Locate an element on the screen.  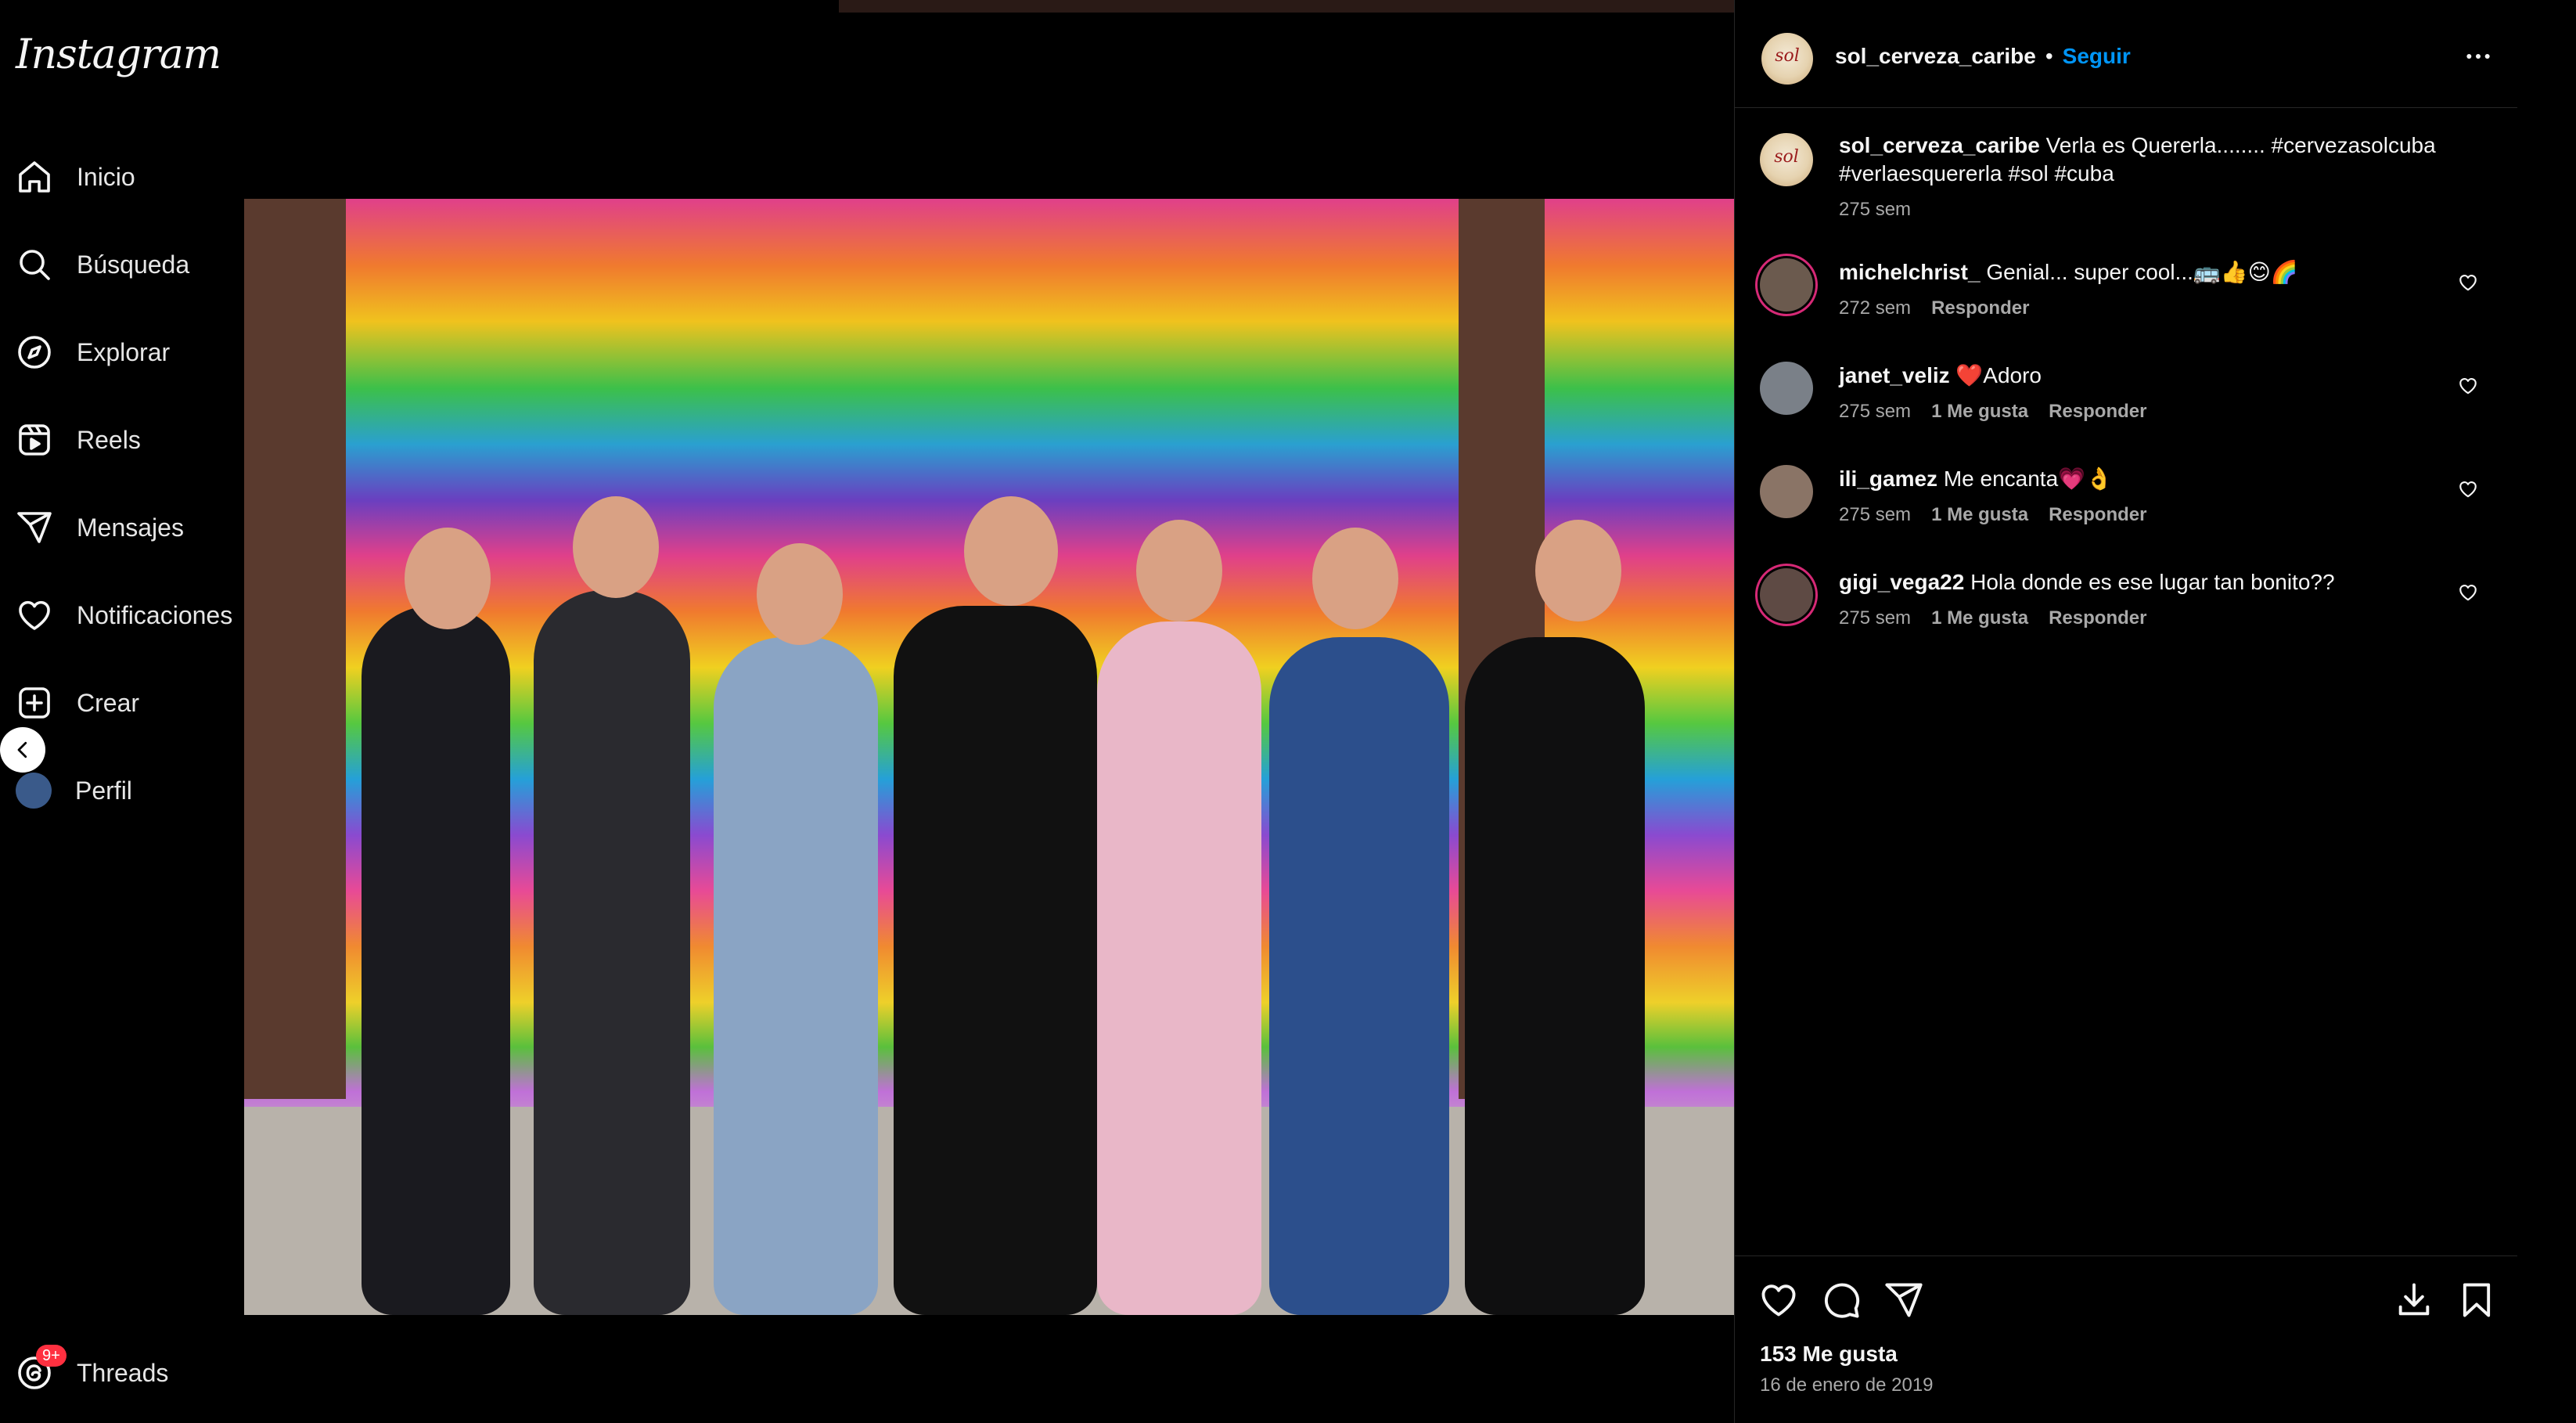
image-pillar is located at coordinates (295, 649).